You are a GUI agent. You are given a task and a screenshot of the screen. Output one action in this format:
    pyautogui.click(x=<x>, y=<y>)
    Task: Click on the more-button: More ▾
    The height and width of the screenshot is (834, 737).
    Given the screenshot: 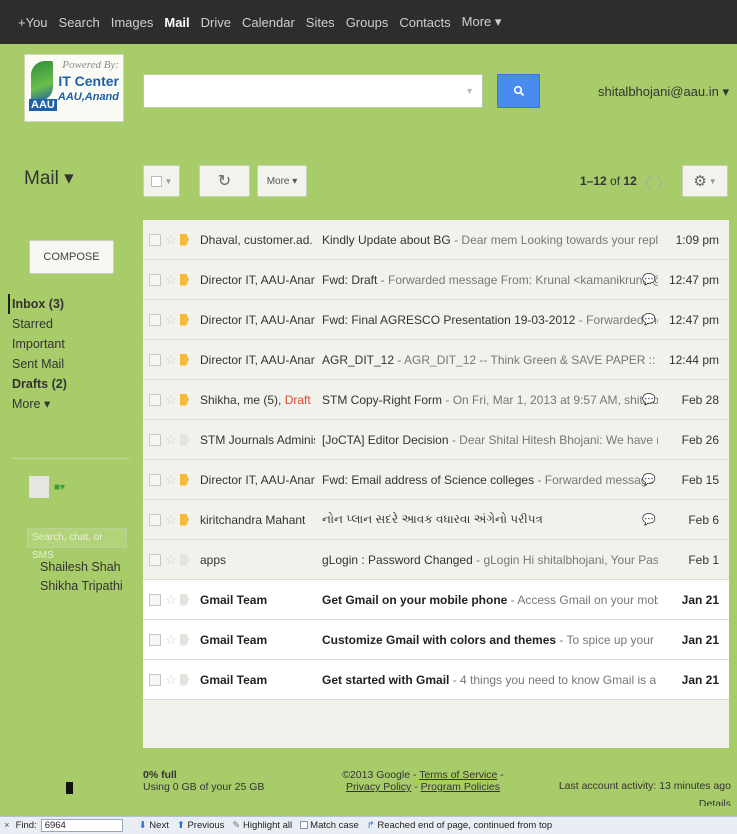 What is the action you would take?
    pyautogui.click(x=282, y=181)
    